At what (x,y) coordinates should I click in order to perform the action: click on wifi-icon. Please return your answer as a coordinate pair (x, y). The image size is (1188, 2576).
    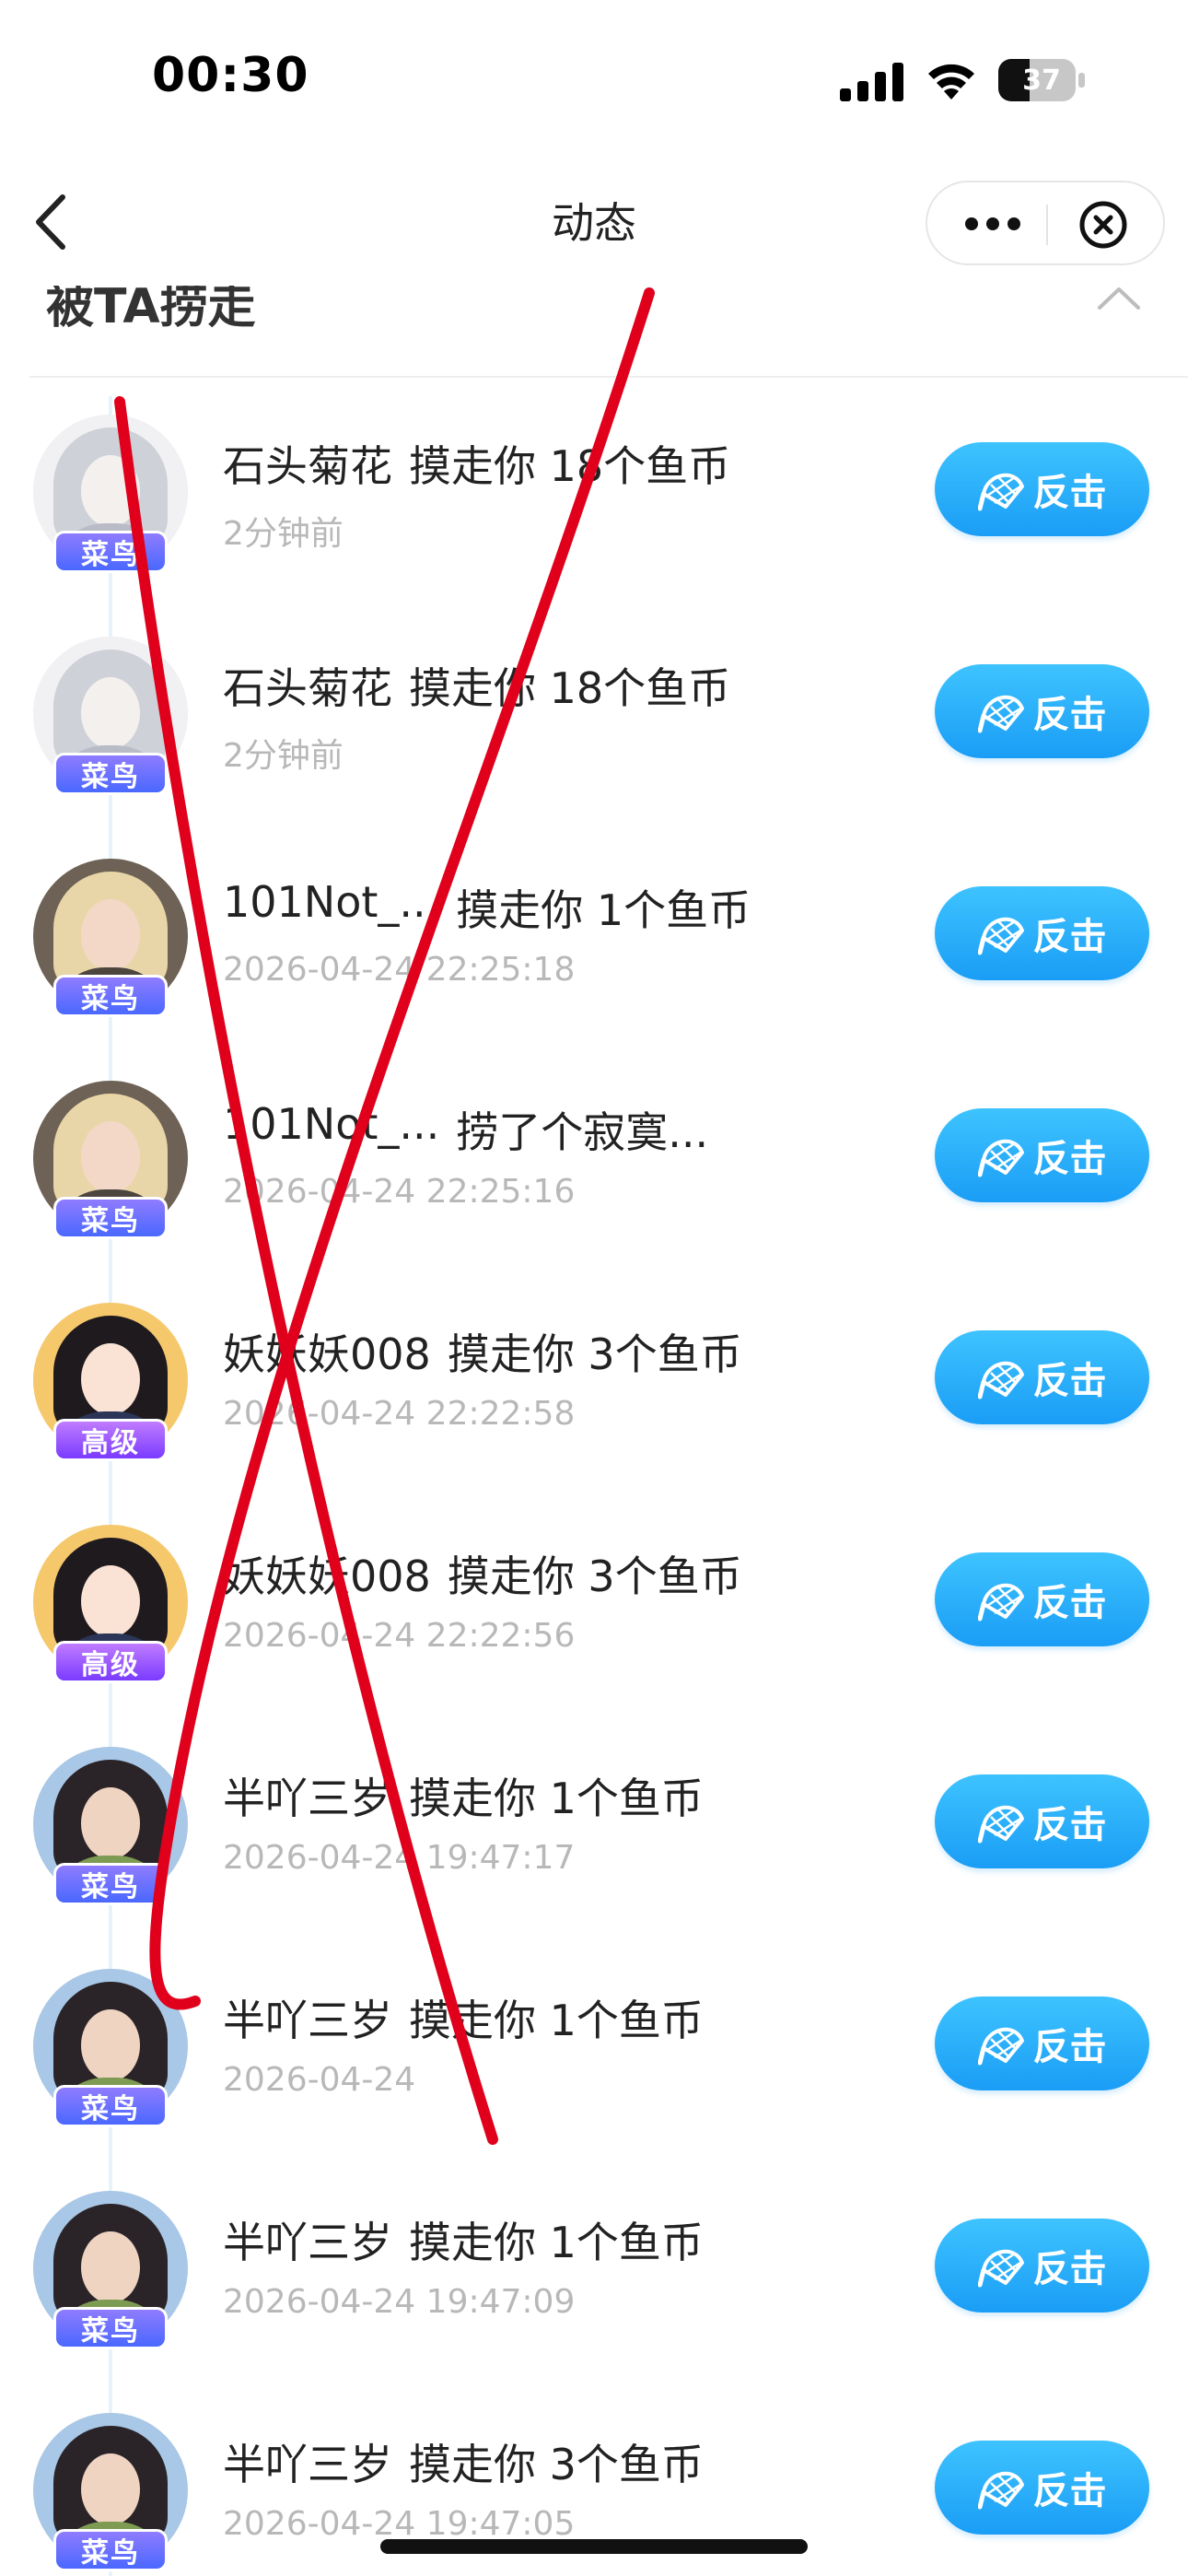
    Looking at the image, I should click on (951, 82).